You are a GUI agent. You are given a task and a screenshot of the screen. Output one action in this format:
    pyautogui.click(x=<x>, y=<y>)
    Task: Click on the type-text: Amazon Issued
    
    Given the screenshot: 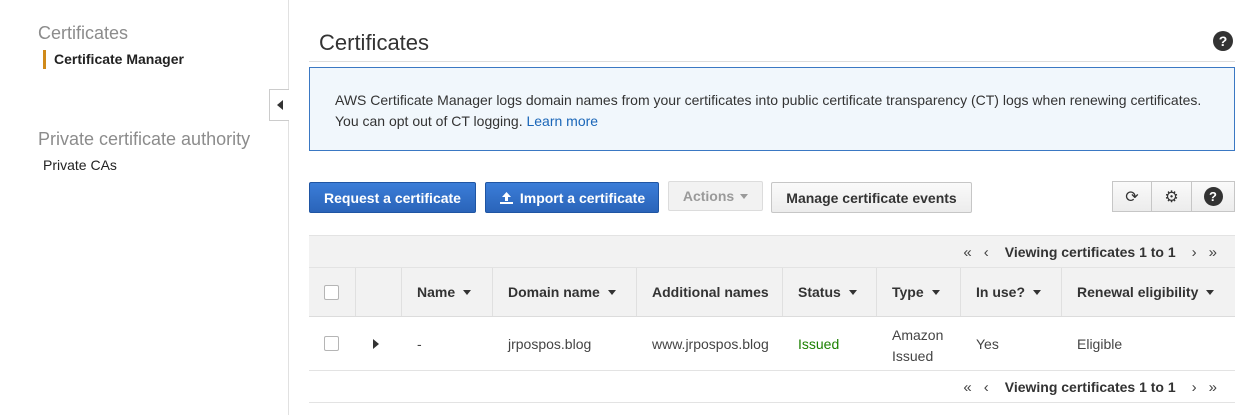 What is the action you would take?
    pyautogui.click(x=918, y=345)
    